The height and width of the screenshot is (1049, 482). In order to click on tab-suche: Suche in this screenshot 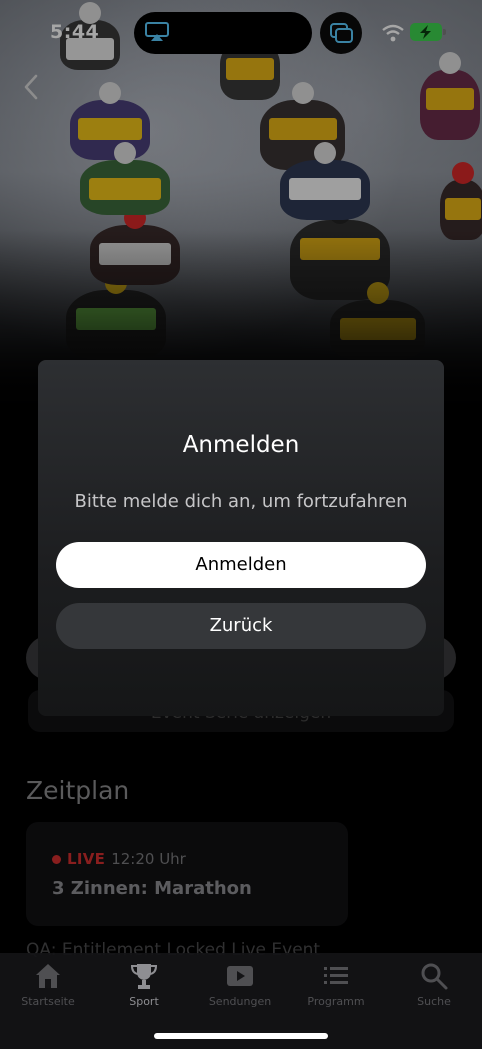, I will do `click(434, 984)`.